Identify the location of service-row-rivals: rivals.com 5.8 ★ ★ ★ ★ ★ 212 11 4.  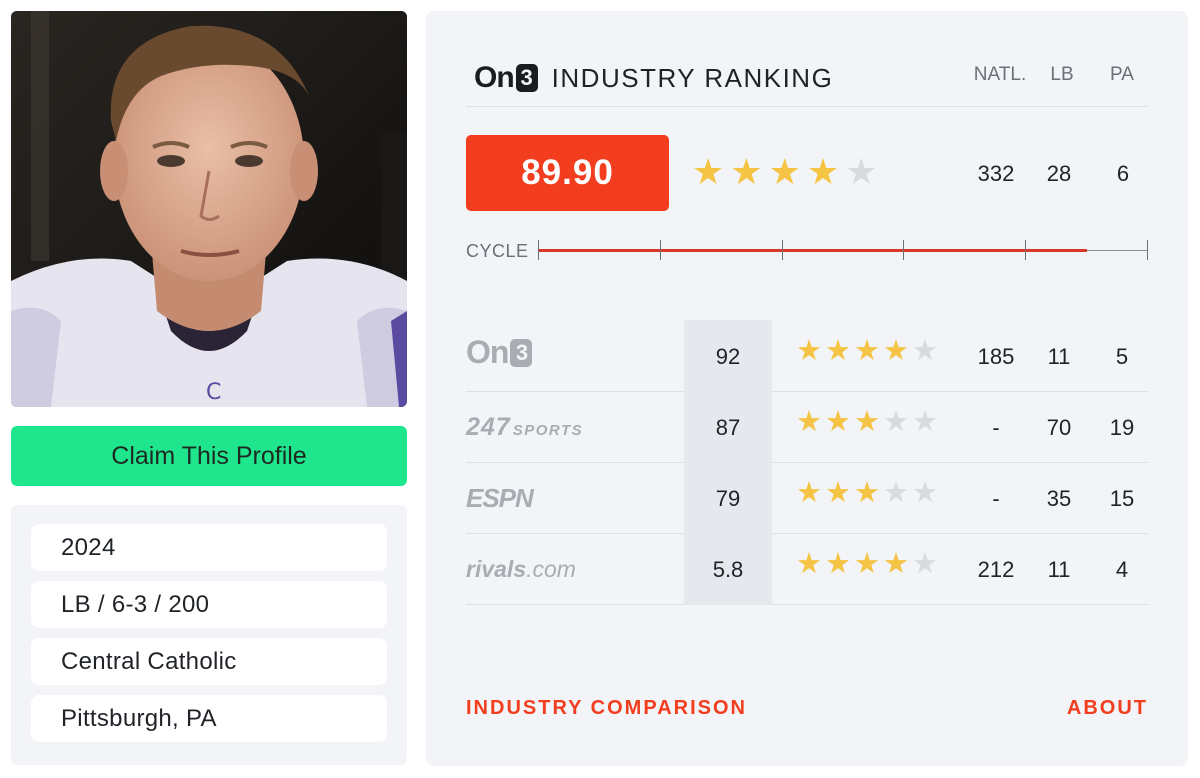
(807, 569).